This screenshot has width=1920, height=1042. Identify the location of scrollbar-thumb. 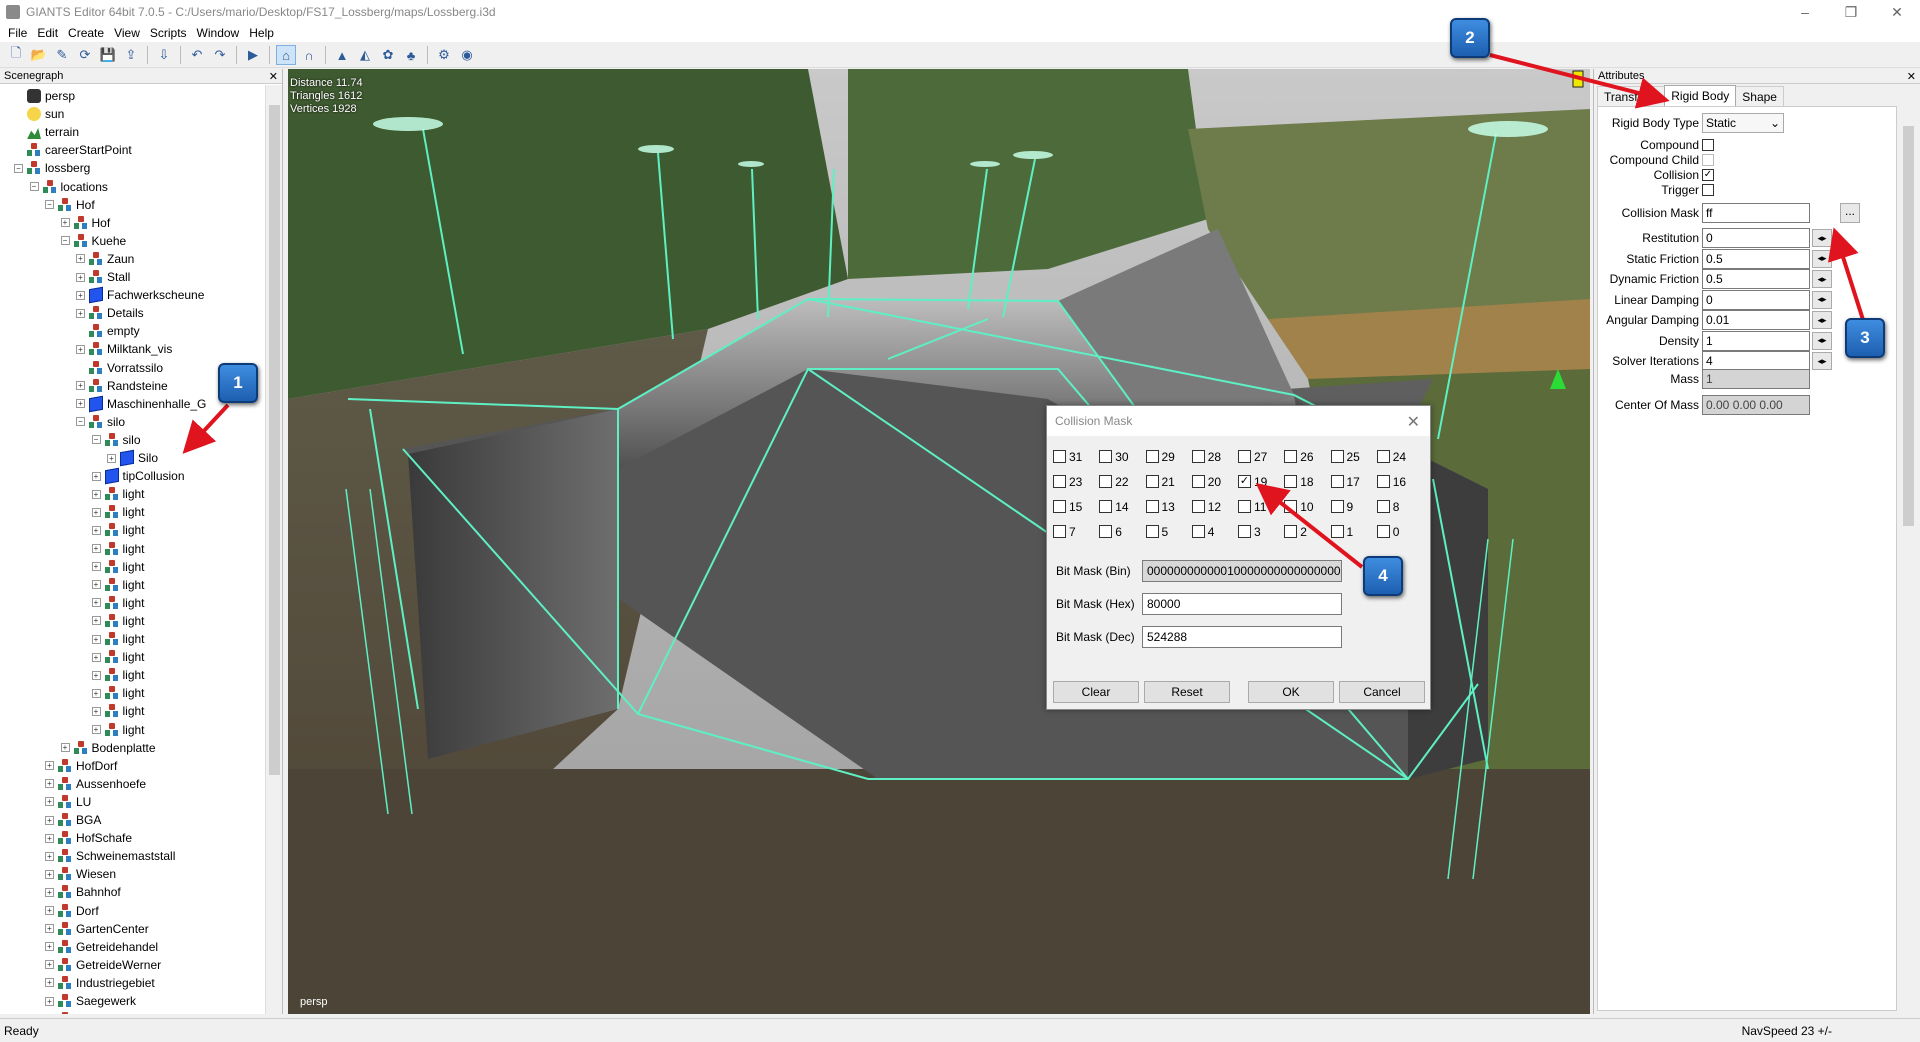
(274, 440).